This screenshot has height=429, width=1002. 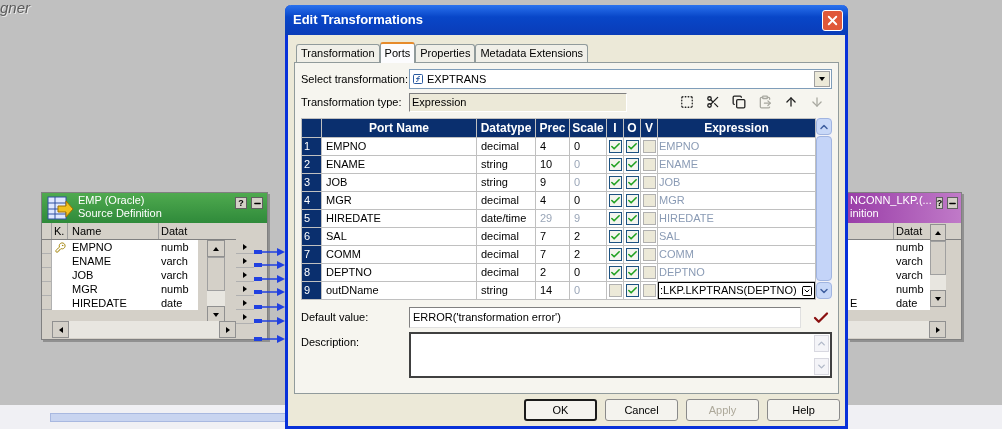 What do you see at coordinates (399, 128) in the screenshot?
I see `column-header: Port Name` at bounding box center [399, 128].